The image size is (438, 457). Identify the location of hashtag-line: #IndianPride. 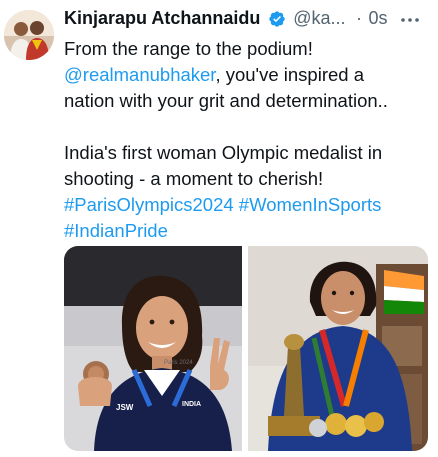
(249, 231).